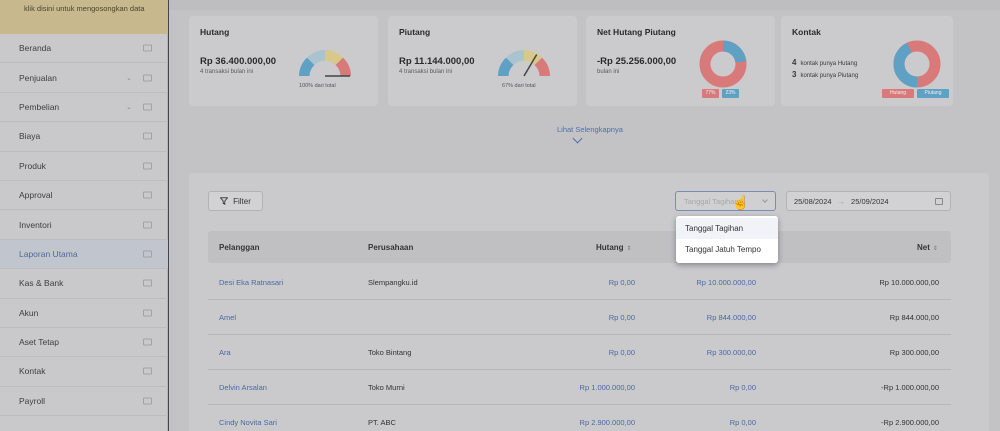 The width and height of the screenshot is (1000, 431). Describe the element at coordinates (84, 372) in the screenshot. I see `sidebar-item-kontak: Kontak` at that location.